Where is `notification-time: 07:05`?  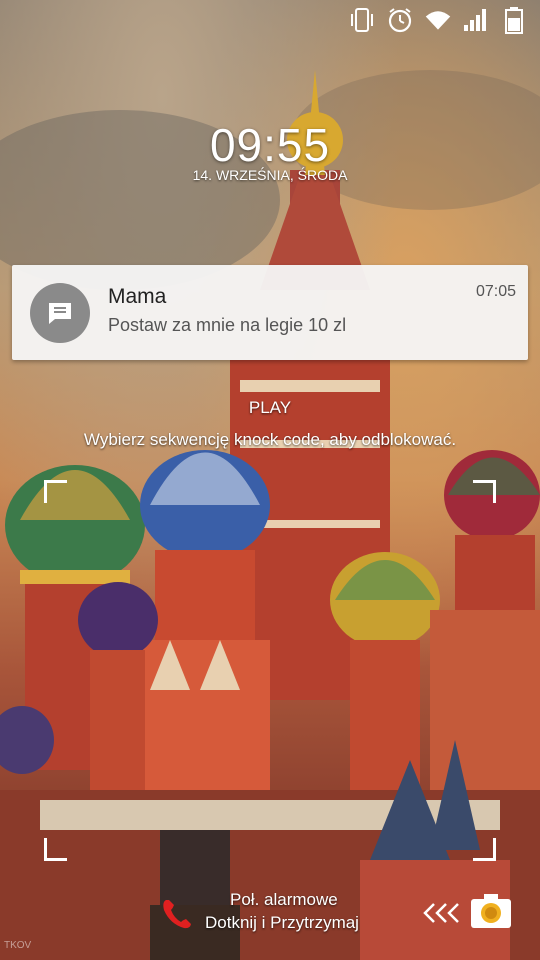 notification-time: 07:05 is located at coordinates (495, 291).